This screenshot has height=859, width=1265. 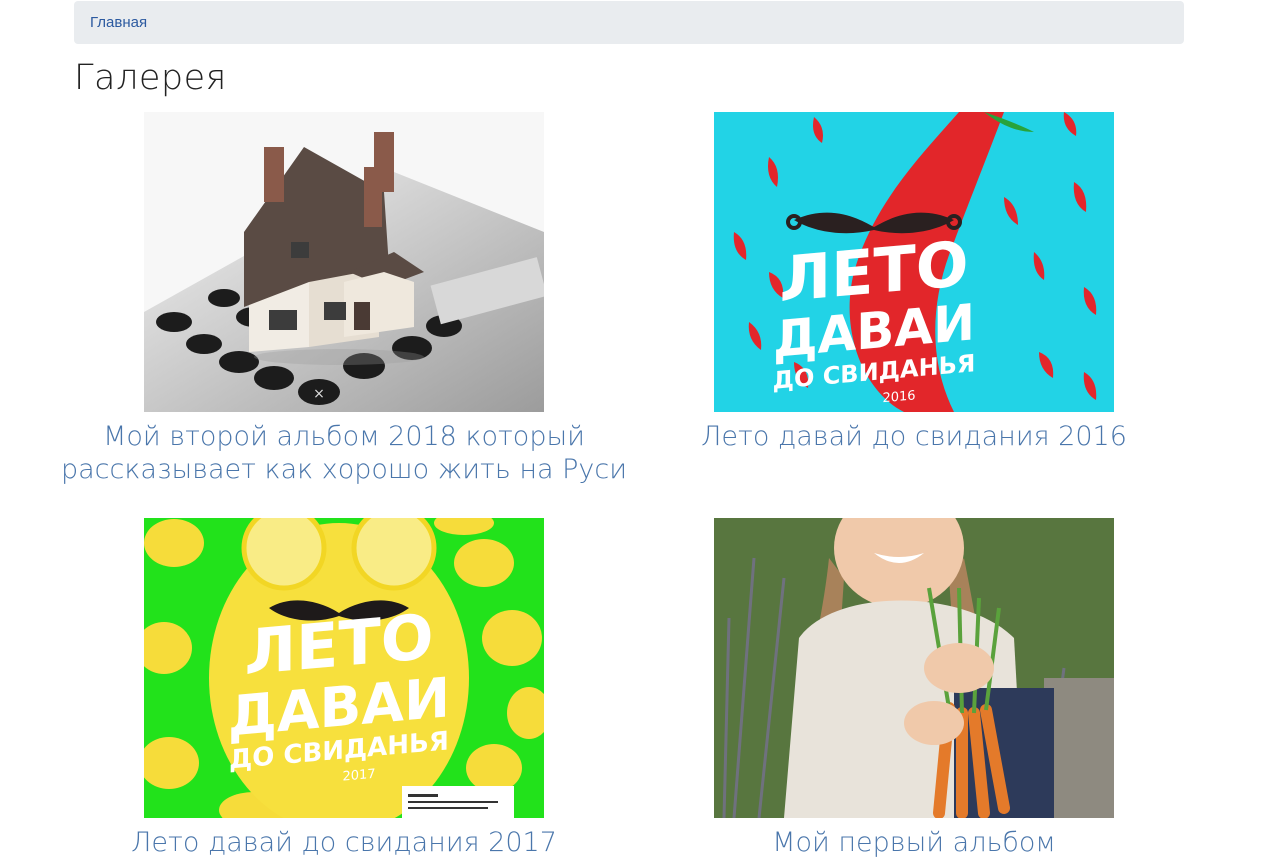 I want to click on album-title-link: Лето давай до свидания 2017, so click(x=344, y=842).